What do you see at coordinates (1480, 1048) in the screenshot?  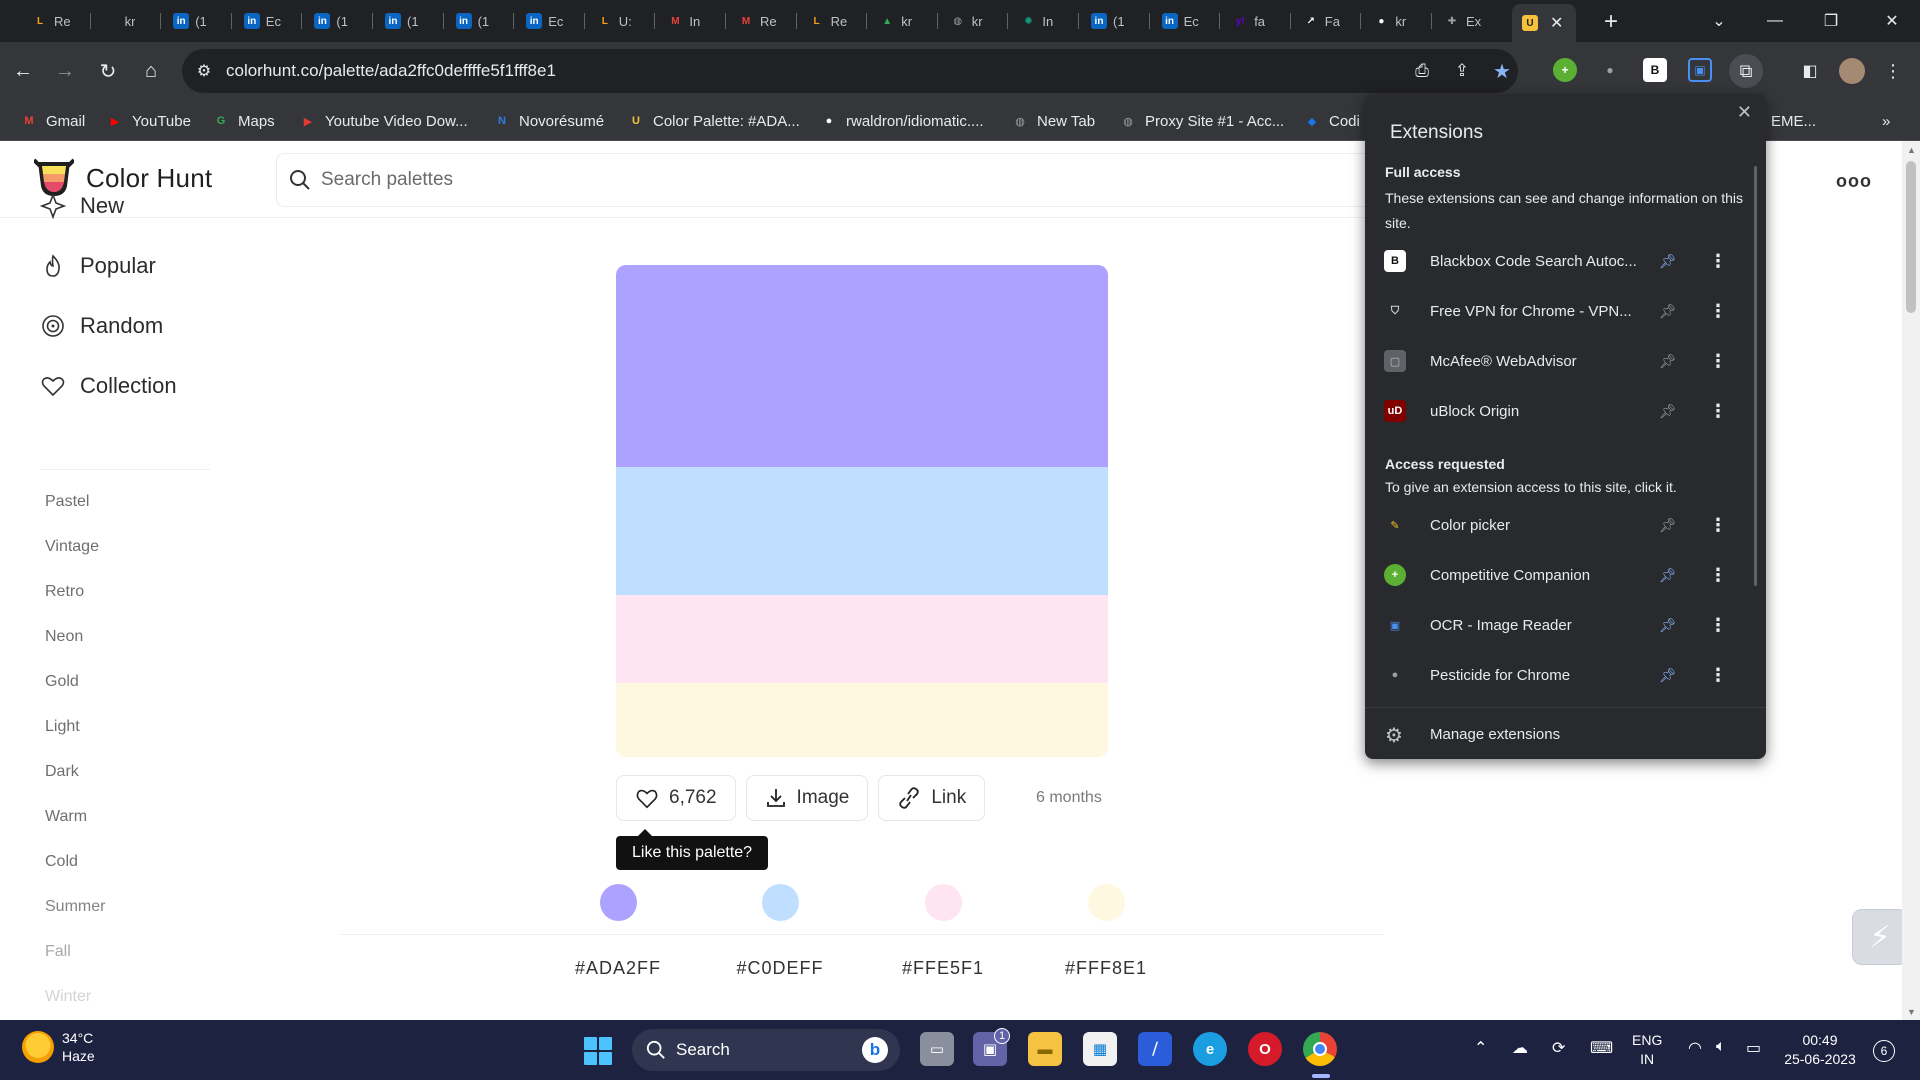 I see `show-hidden-icons: ⌃` at bounding box center [1480, 1048].